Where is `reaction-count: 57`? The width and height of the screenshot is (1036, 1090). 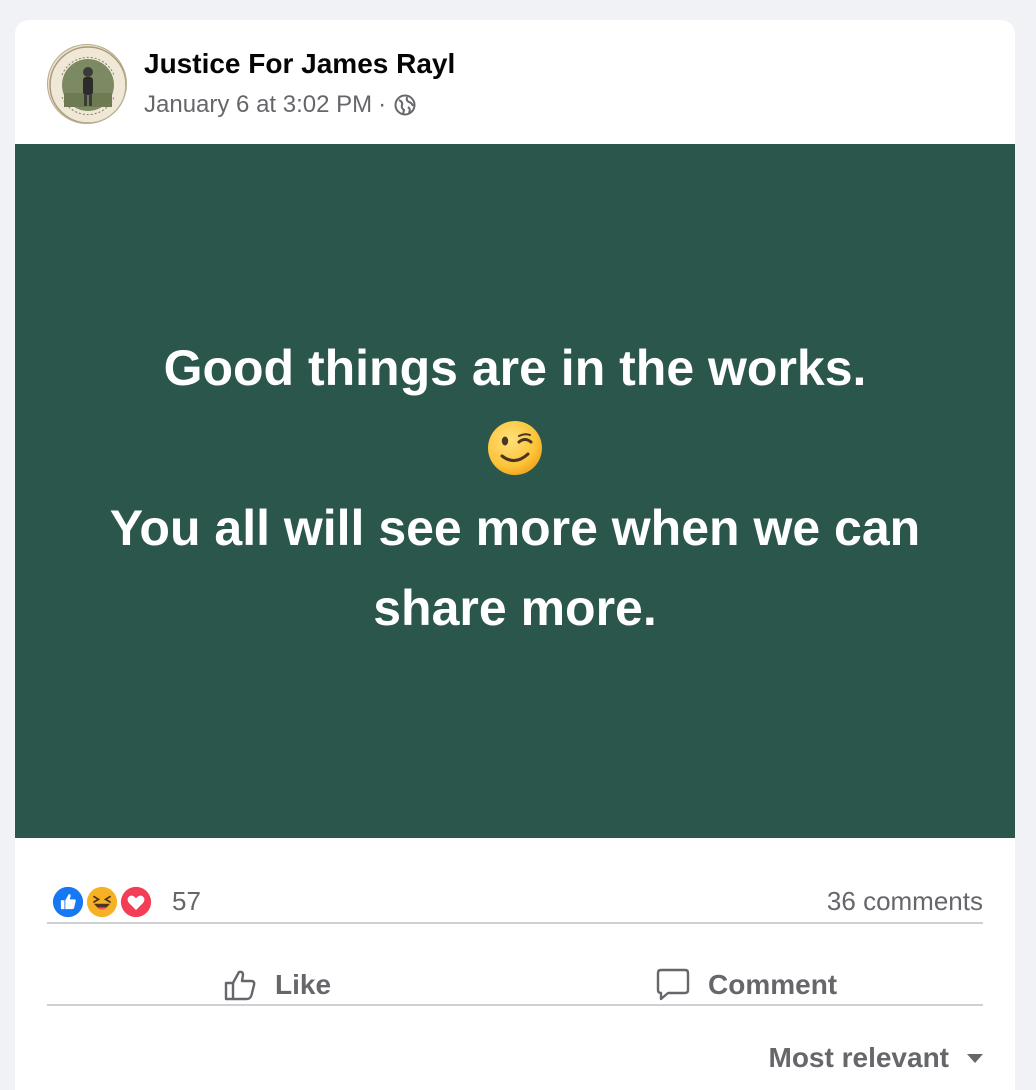 reaction-count: 57 is located at coordinates (186, 901).